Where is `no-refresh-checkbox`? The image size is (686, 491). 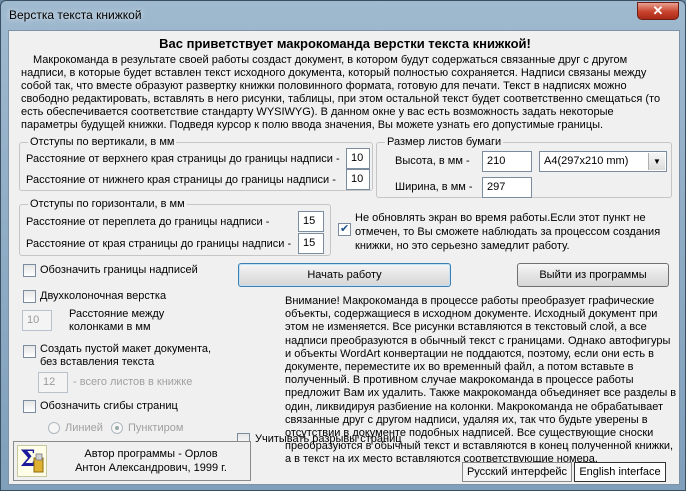 no-refresh-checkbox is located at coordinates (344, 229).